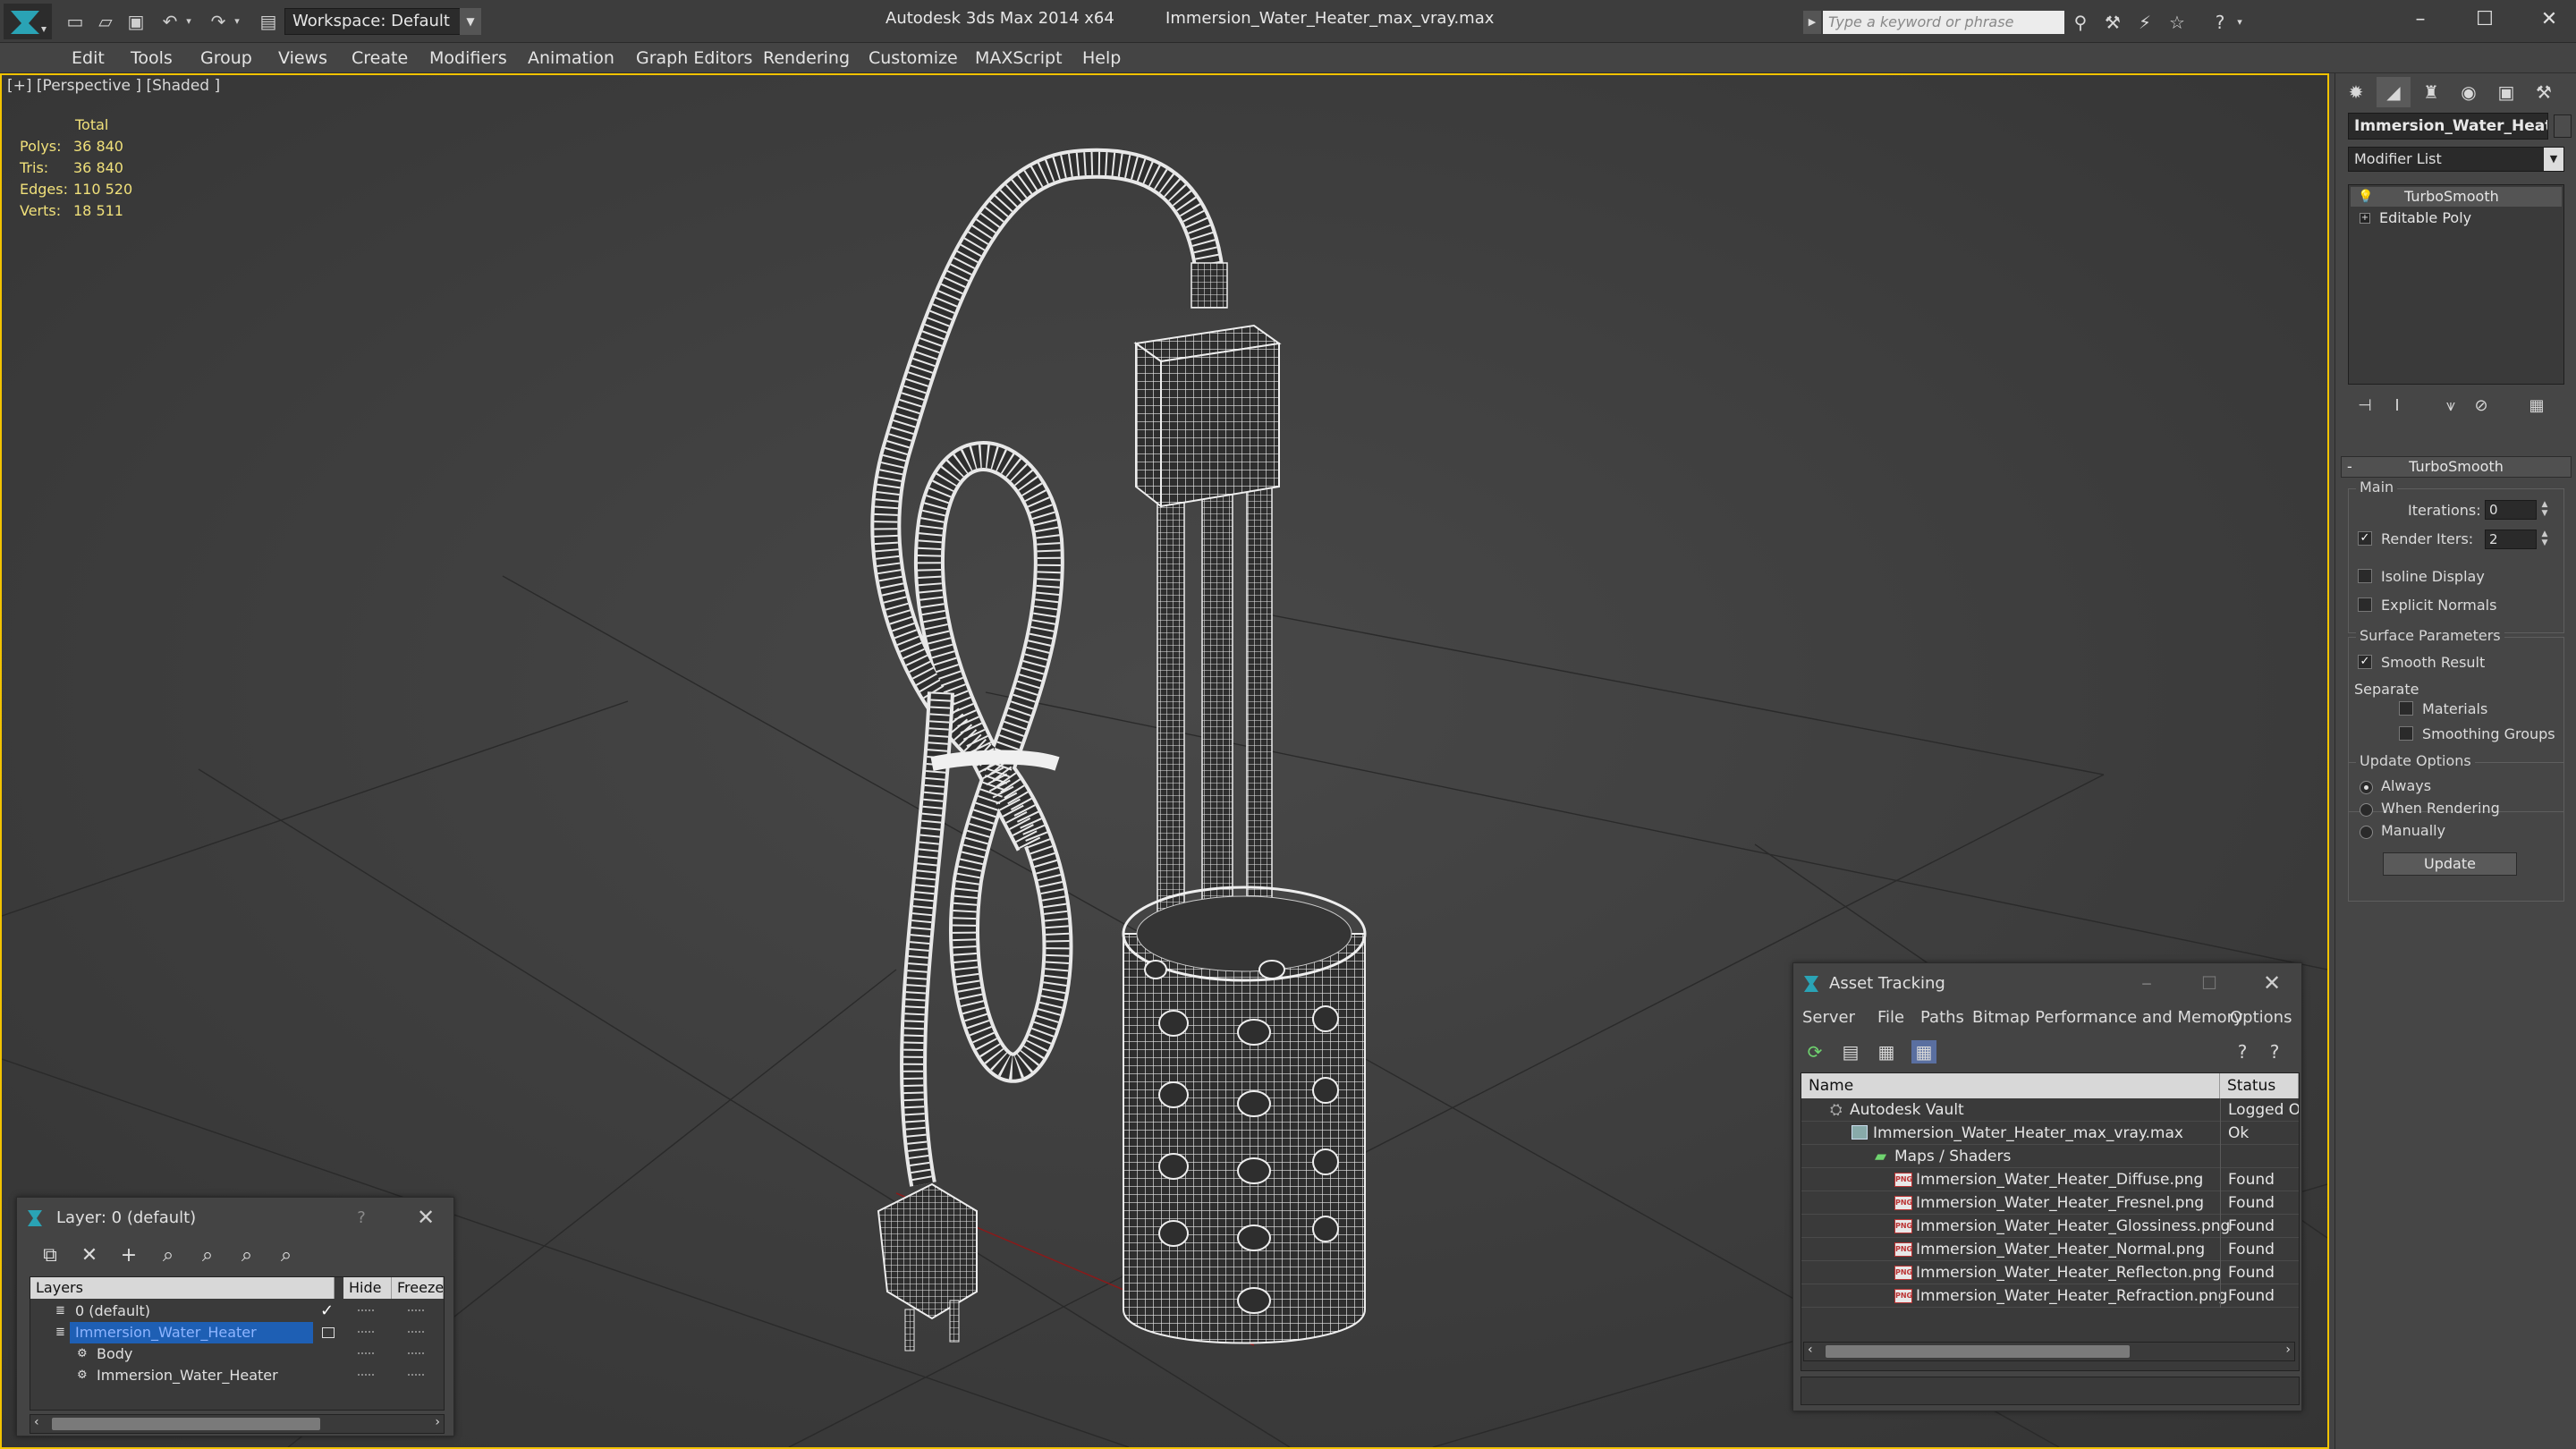  I want to click on spinner-arrows-icon: ▲ ▼, so click(2544, 539).